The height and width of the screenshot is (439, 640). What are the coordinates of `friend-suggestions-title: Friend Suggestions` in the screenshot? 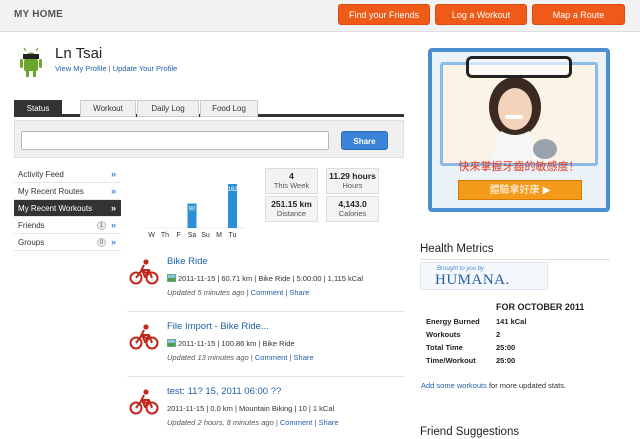 It's located at (470, 432).